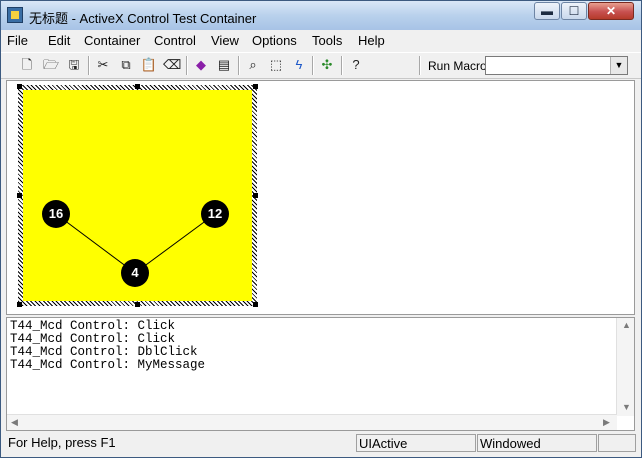  Describe the element at coordinates (547, 11) in the screenshot. I see `minimize-button: ▬` at that location.